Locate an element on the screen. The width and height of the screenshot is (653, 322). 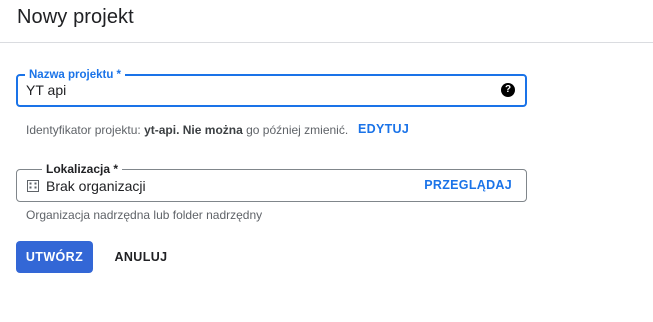
page-title: Nowy projekt is located at coordinates (75, 17).